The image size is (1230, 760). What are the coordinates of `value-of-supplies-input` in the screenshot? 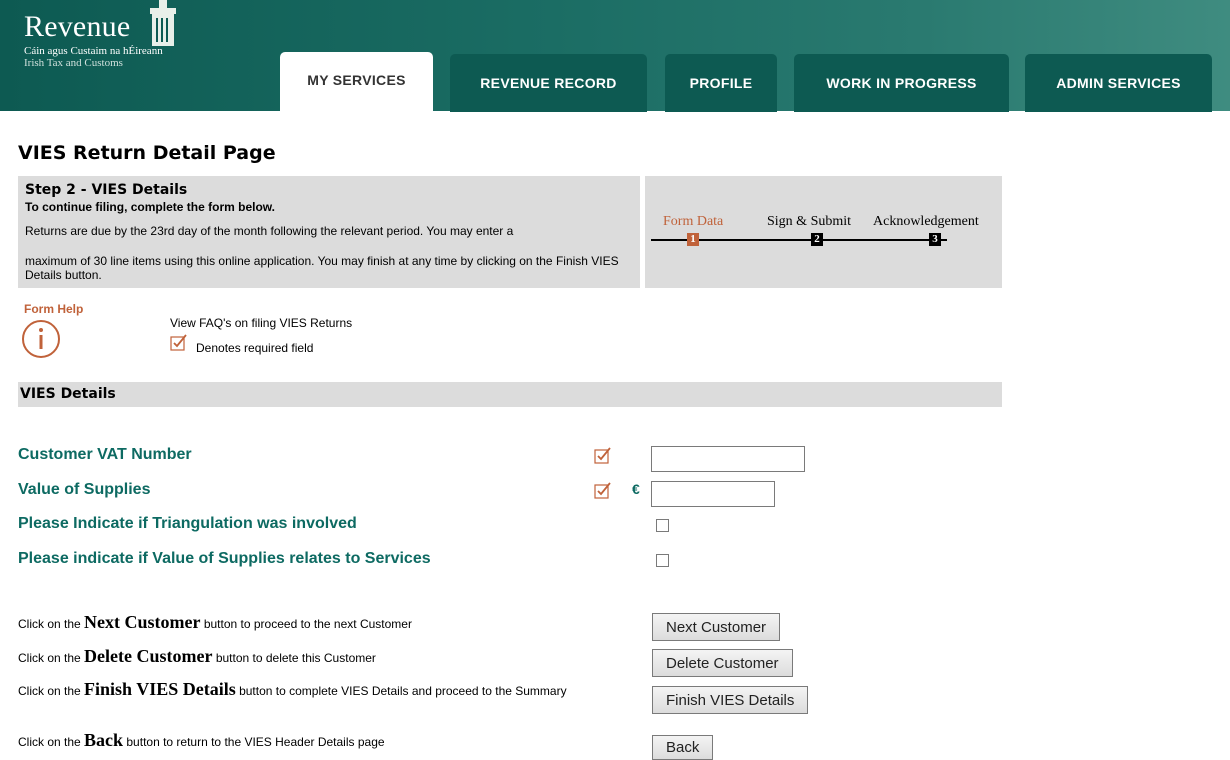 It's located at (713, 494).